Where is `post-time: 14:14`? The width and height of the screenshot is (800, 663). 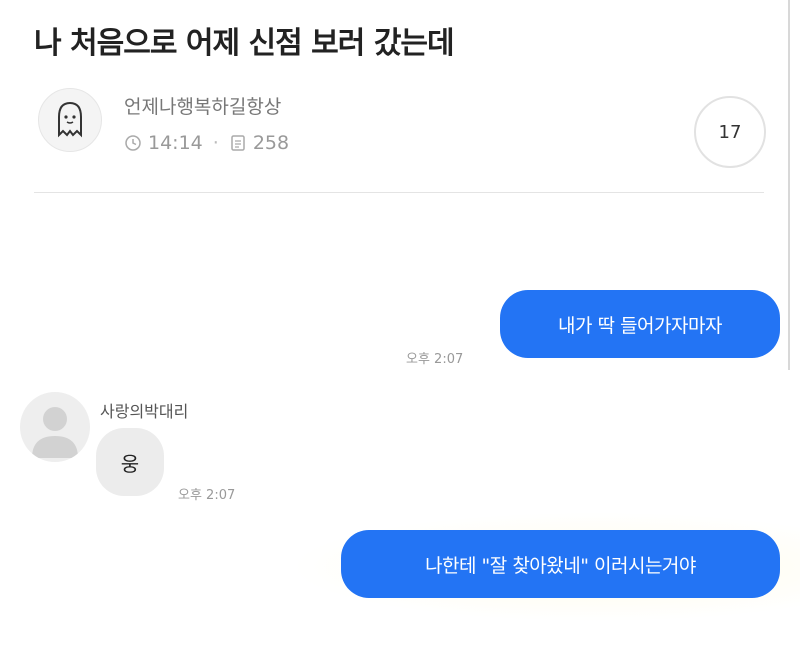
post-time: 14:14 is located at coordinates (175, 143).